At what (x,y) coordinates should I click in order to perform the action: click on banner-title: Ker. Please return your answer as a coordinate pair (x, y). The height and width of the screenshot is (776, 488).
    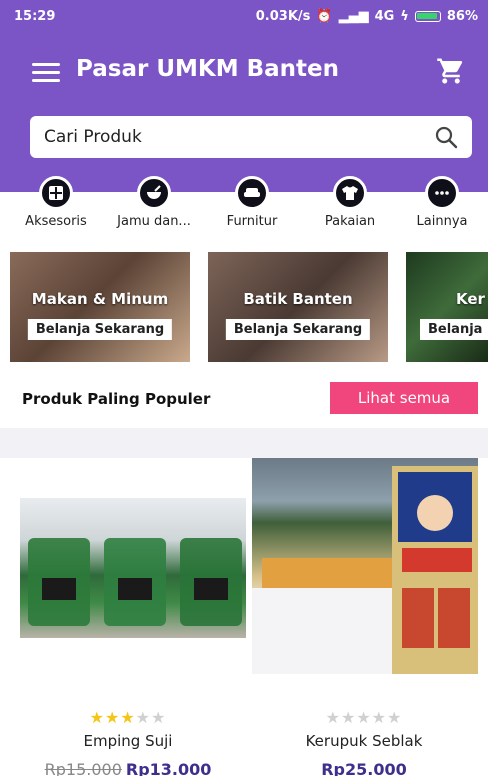
    Looking at the image, I should click on (470, 299).